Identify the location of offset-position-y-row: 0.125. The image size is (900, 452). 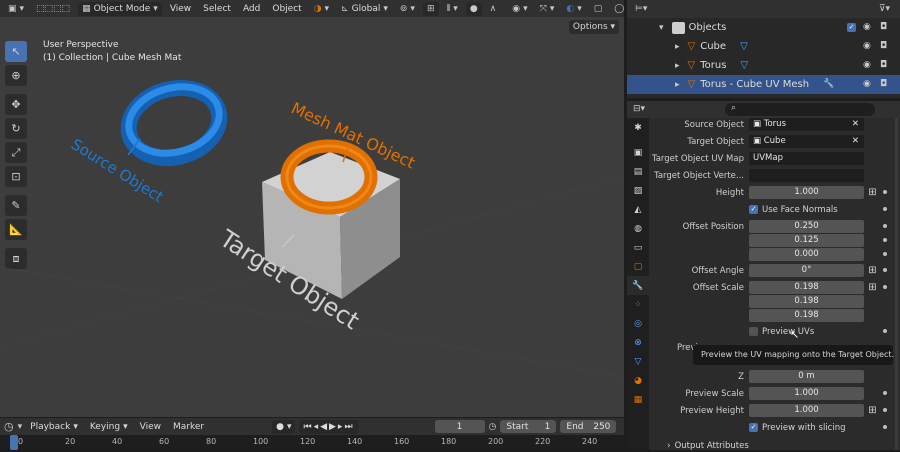
(763, 240).